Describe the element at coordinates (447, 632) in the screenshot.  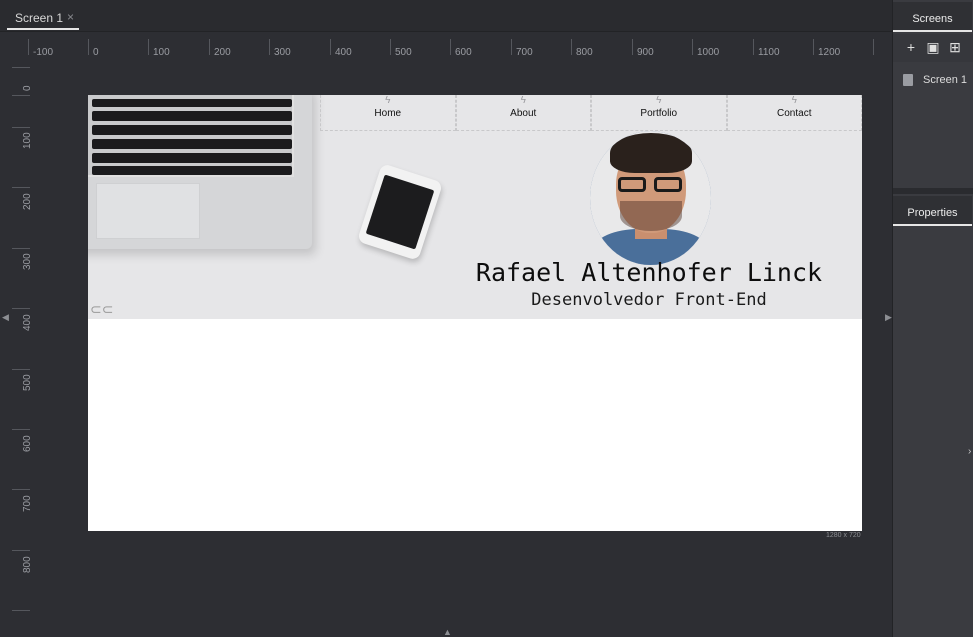
I see `collapse-bottom-arrow-icon: ▲` at that location.